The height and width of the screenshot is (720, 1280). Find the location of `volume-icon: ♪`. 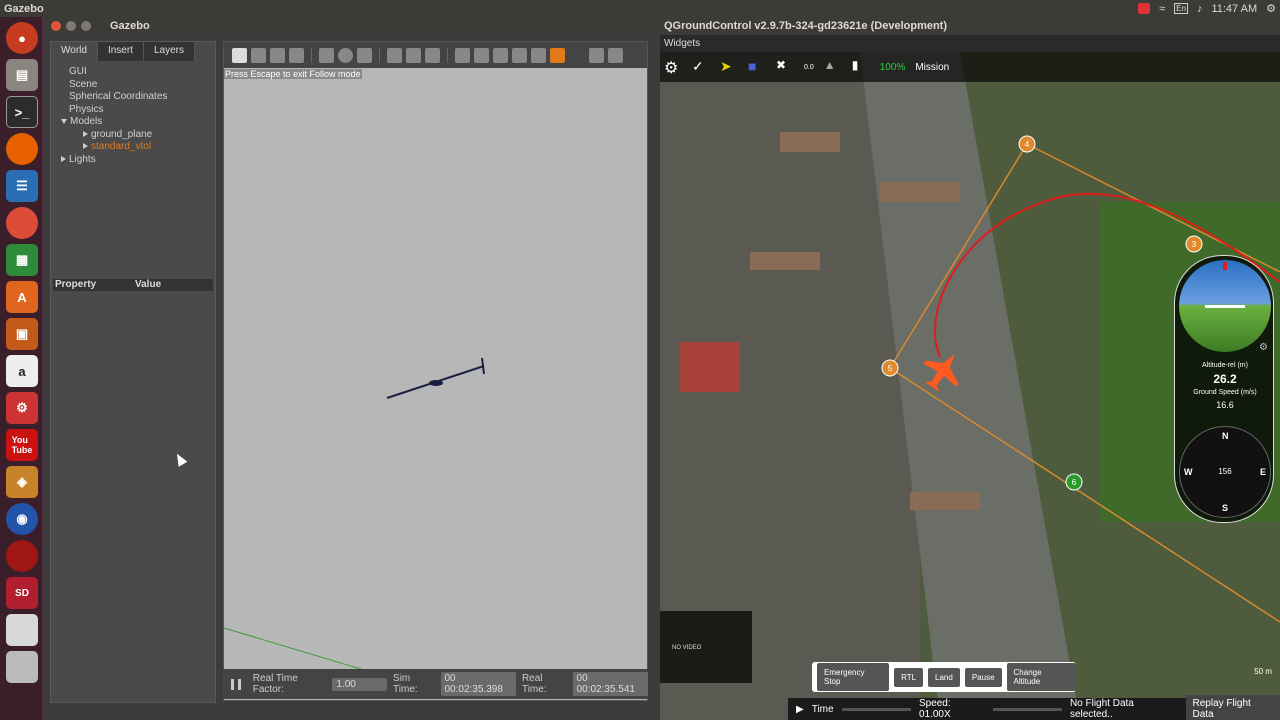

volume-icon: ♪ is located at coordinates (1200, 9).